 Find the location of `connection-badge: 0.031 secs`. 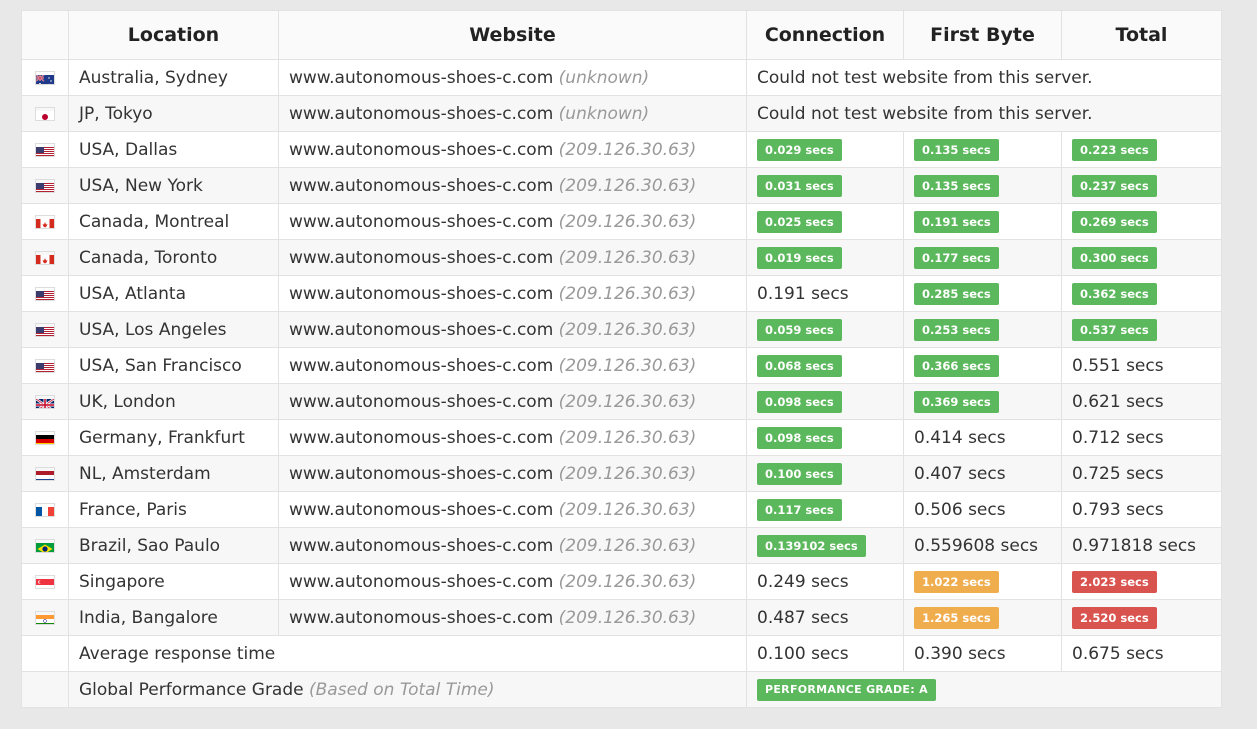

connection-badge: 0.031 secs is located at coordinates (799, 185).